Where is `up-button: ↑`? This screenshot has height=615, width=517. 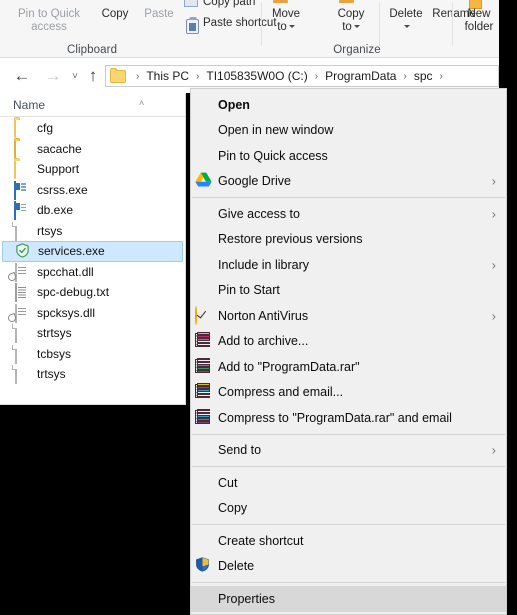 up-button: ↑ is located at coordinates (93, 76).